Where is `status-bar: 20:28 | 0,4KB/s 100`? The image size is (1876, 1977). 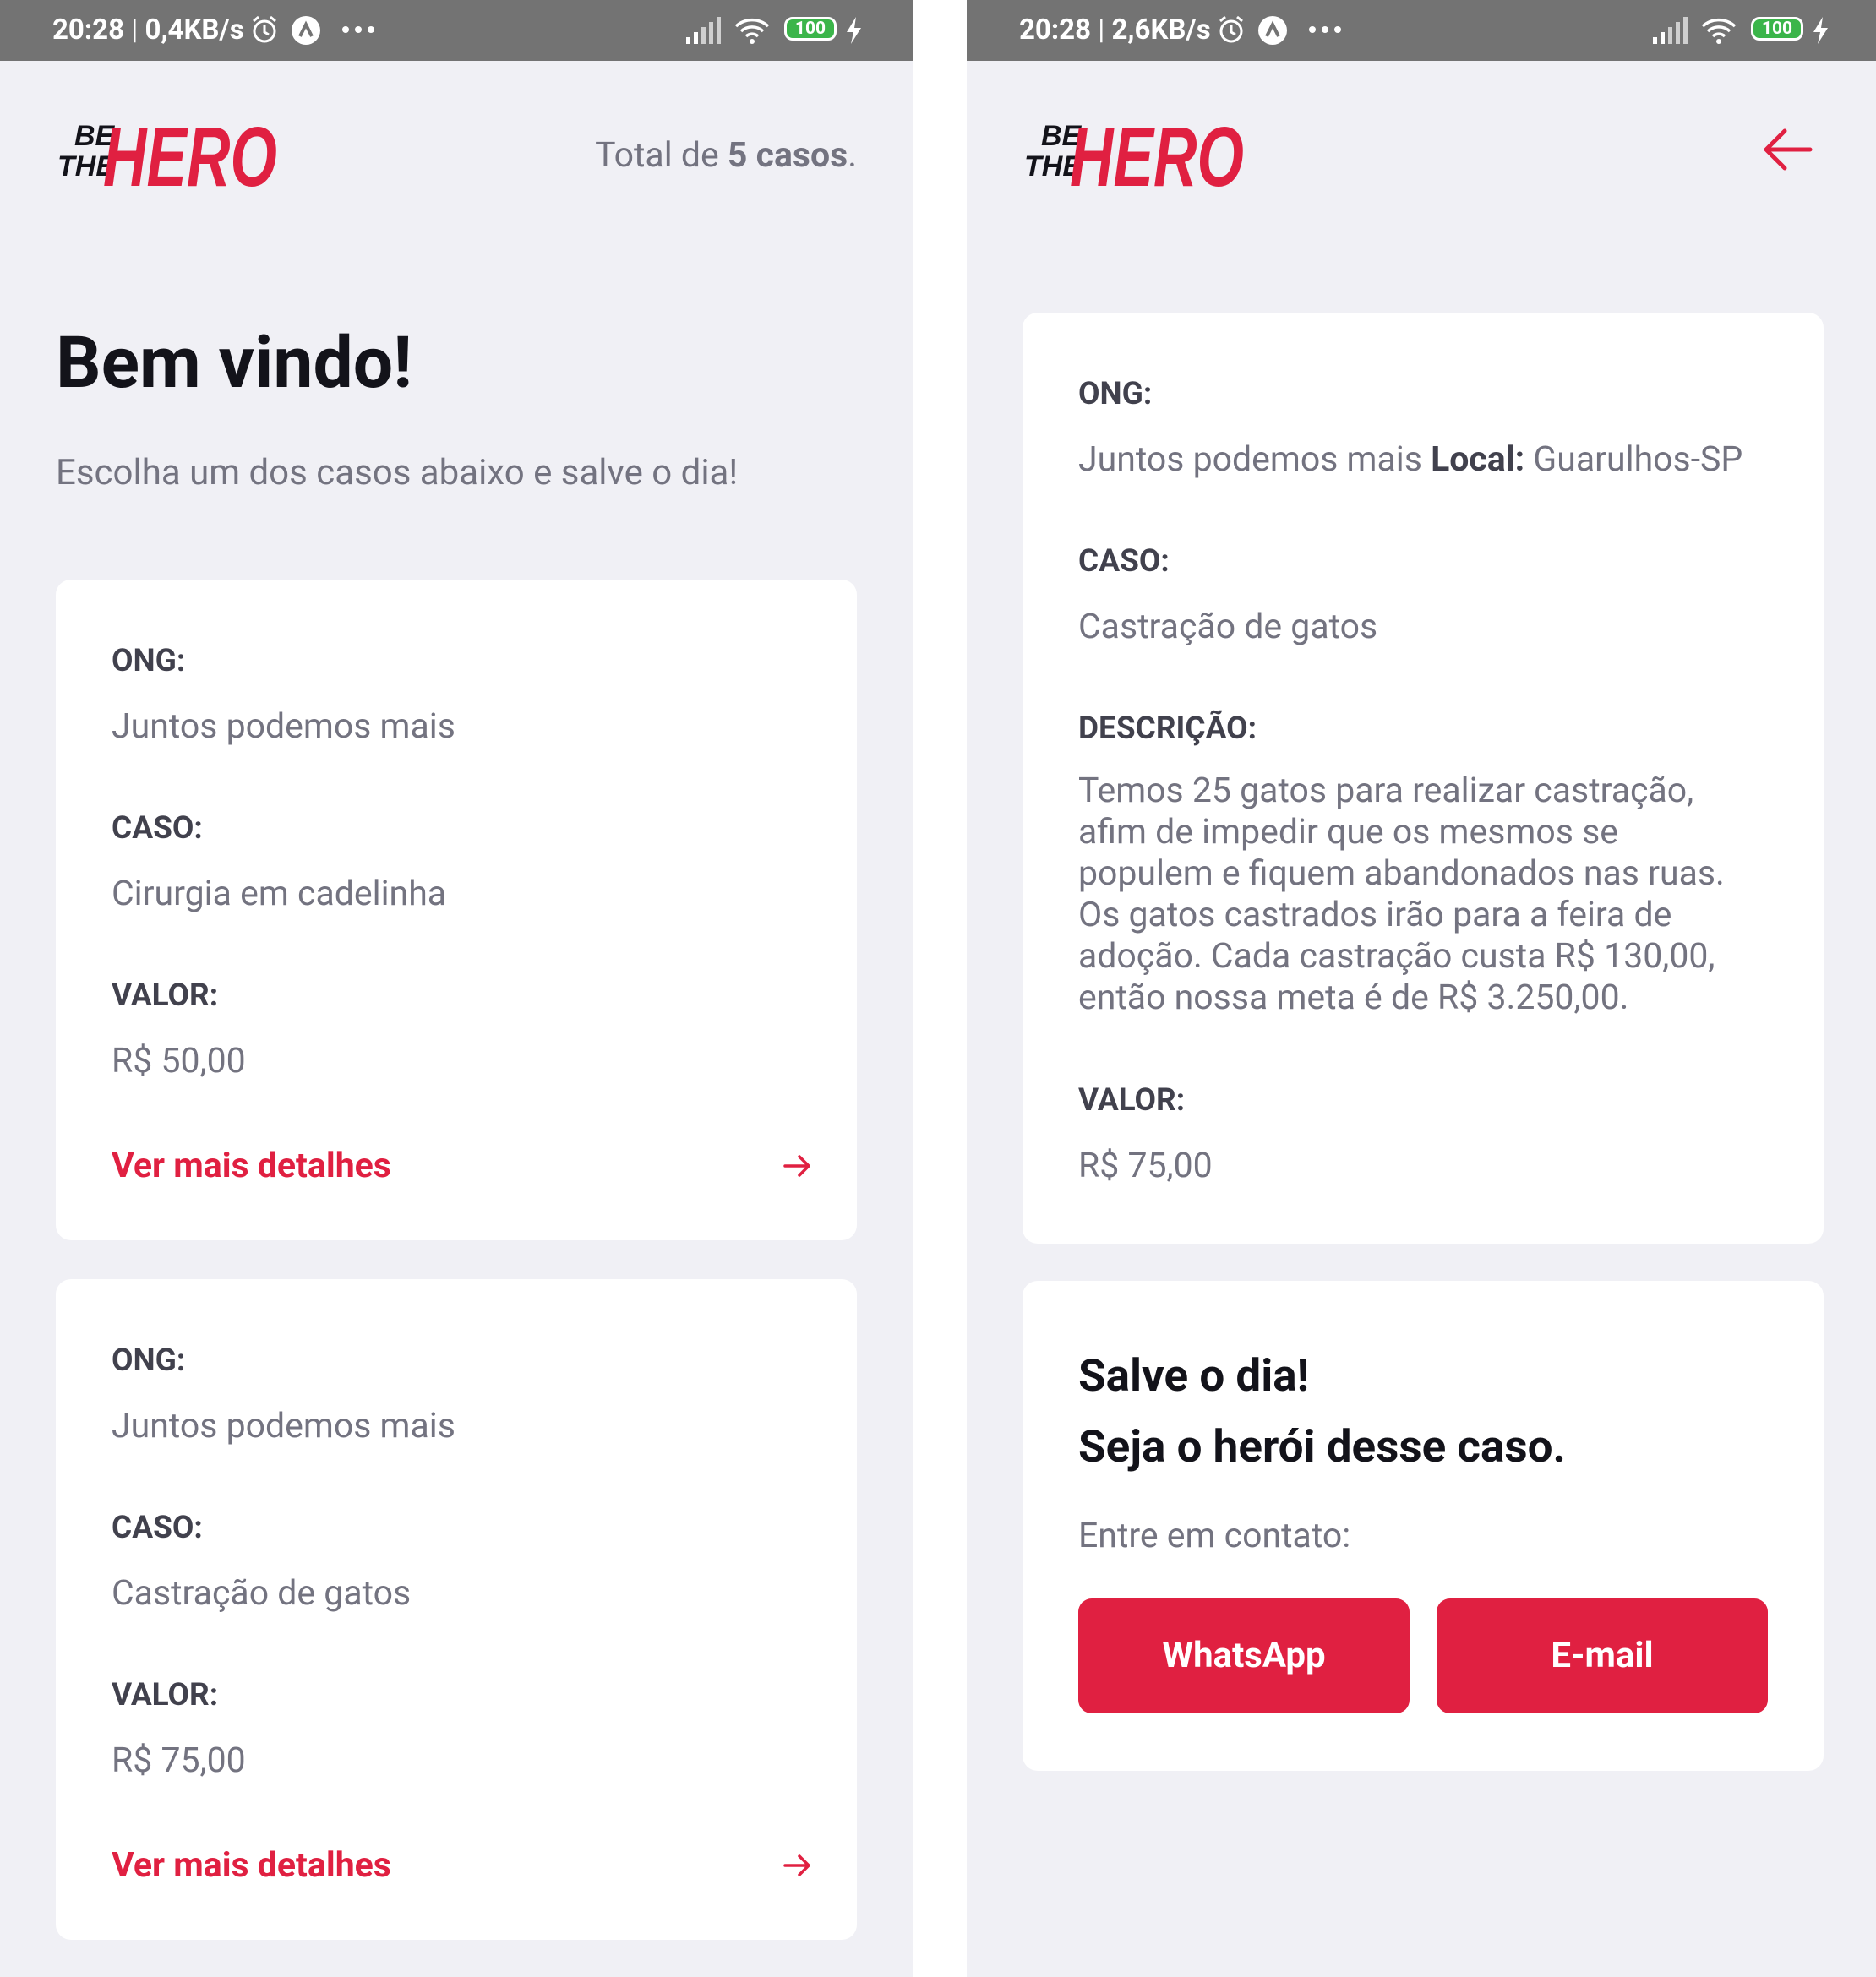
status-bar: 20:28 | 0,4KB/s 100 is located at coordinates (456, 31).